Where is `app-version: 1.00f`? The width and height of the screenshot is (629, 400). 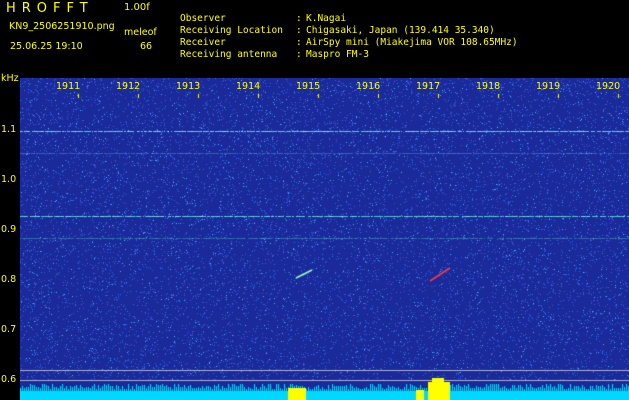 app-version: 1.00f is located at coordinates (137, 7).